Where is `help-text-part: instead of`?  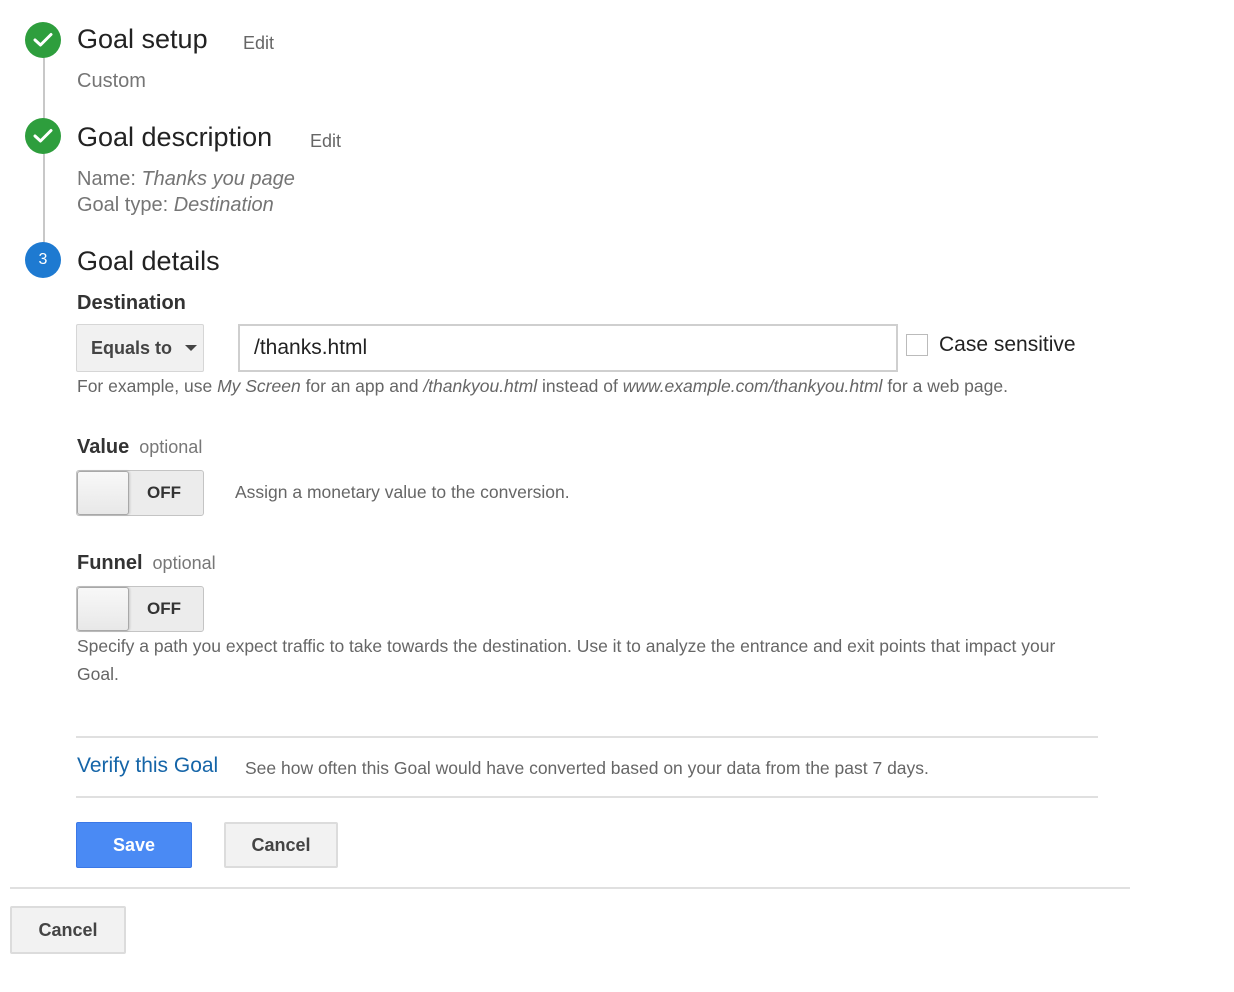
help-text-part: instead of is located at coordinates (580, 386).